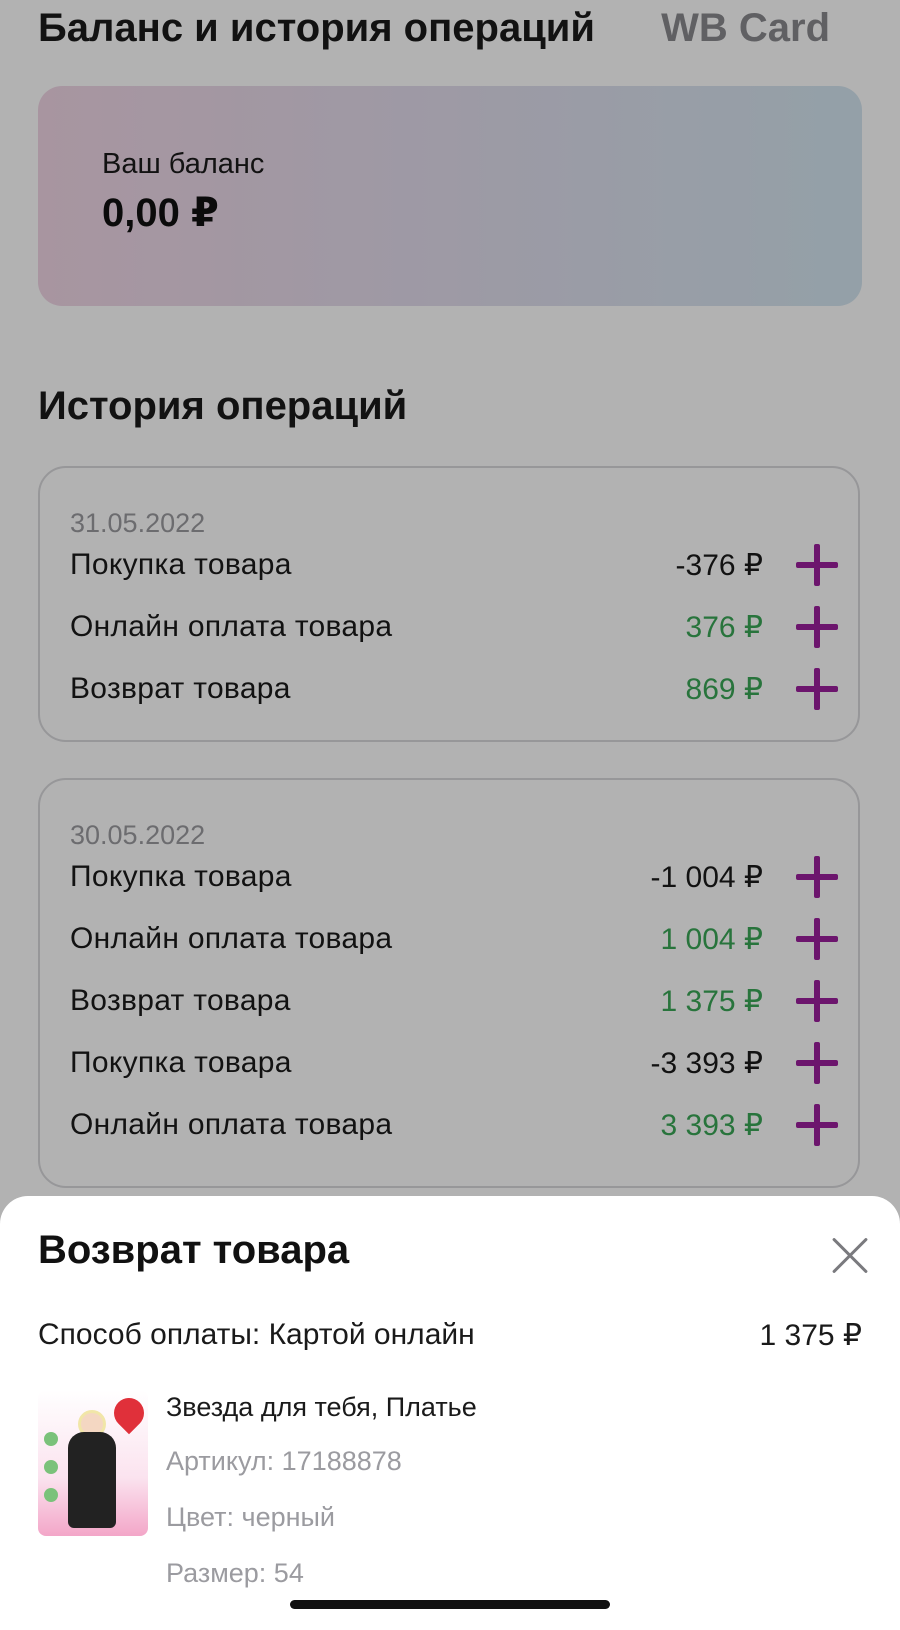 This screenshot has height=1630, width=900. I want to click on payment-method: Способ оплаты: Картой онлайн, so click(256, 1334).